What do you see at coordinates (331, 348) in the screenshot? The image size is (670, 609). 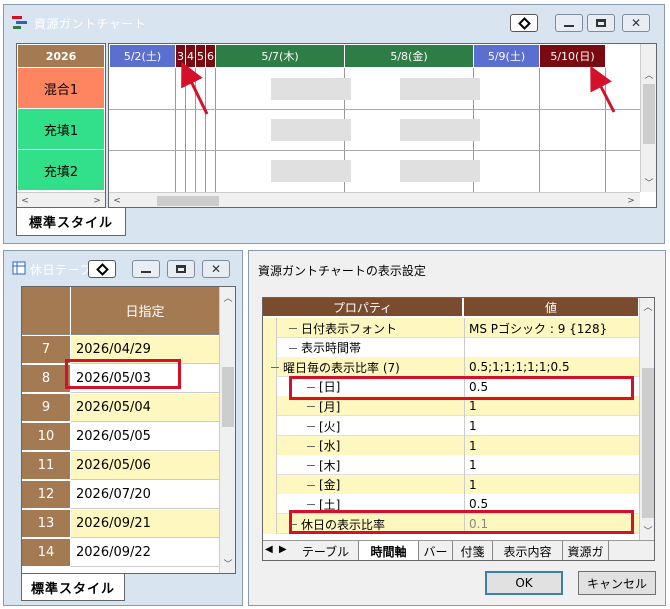 I see `property-name: 表示時間帯` at bounding box center [331, 348].